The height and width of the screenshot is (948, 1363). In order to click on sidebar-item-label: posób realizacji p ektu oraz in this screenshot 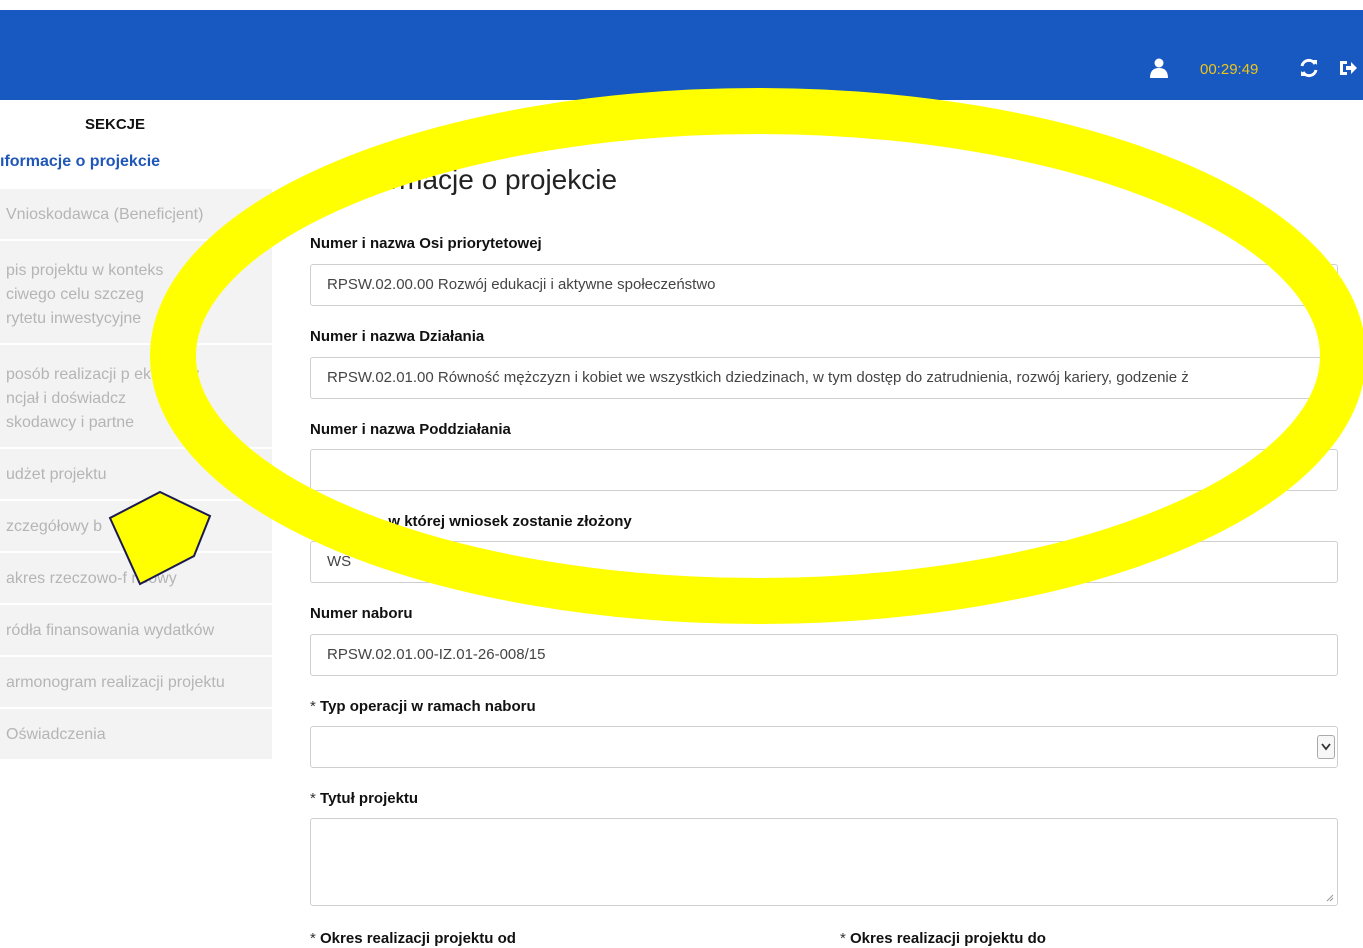, I will do `click(103, 374)`.